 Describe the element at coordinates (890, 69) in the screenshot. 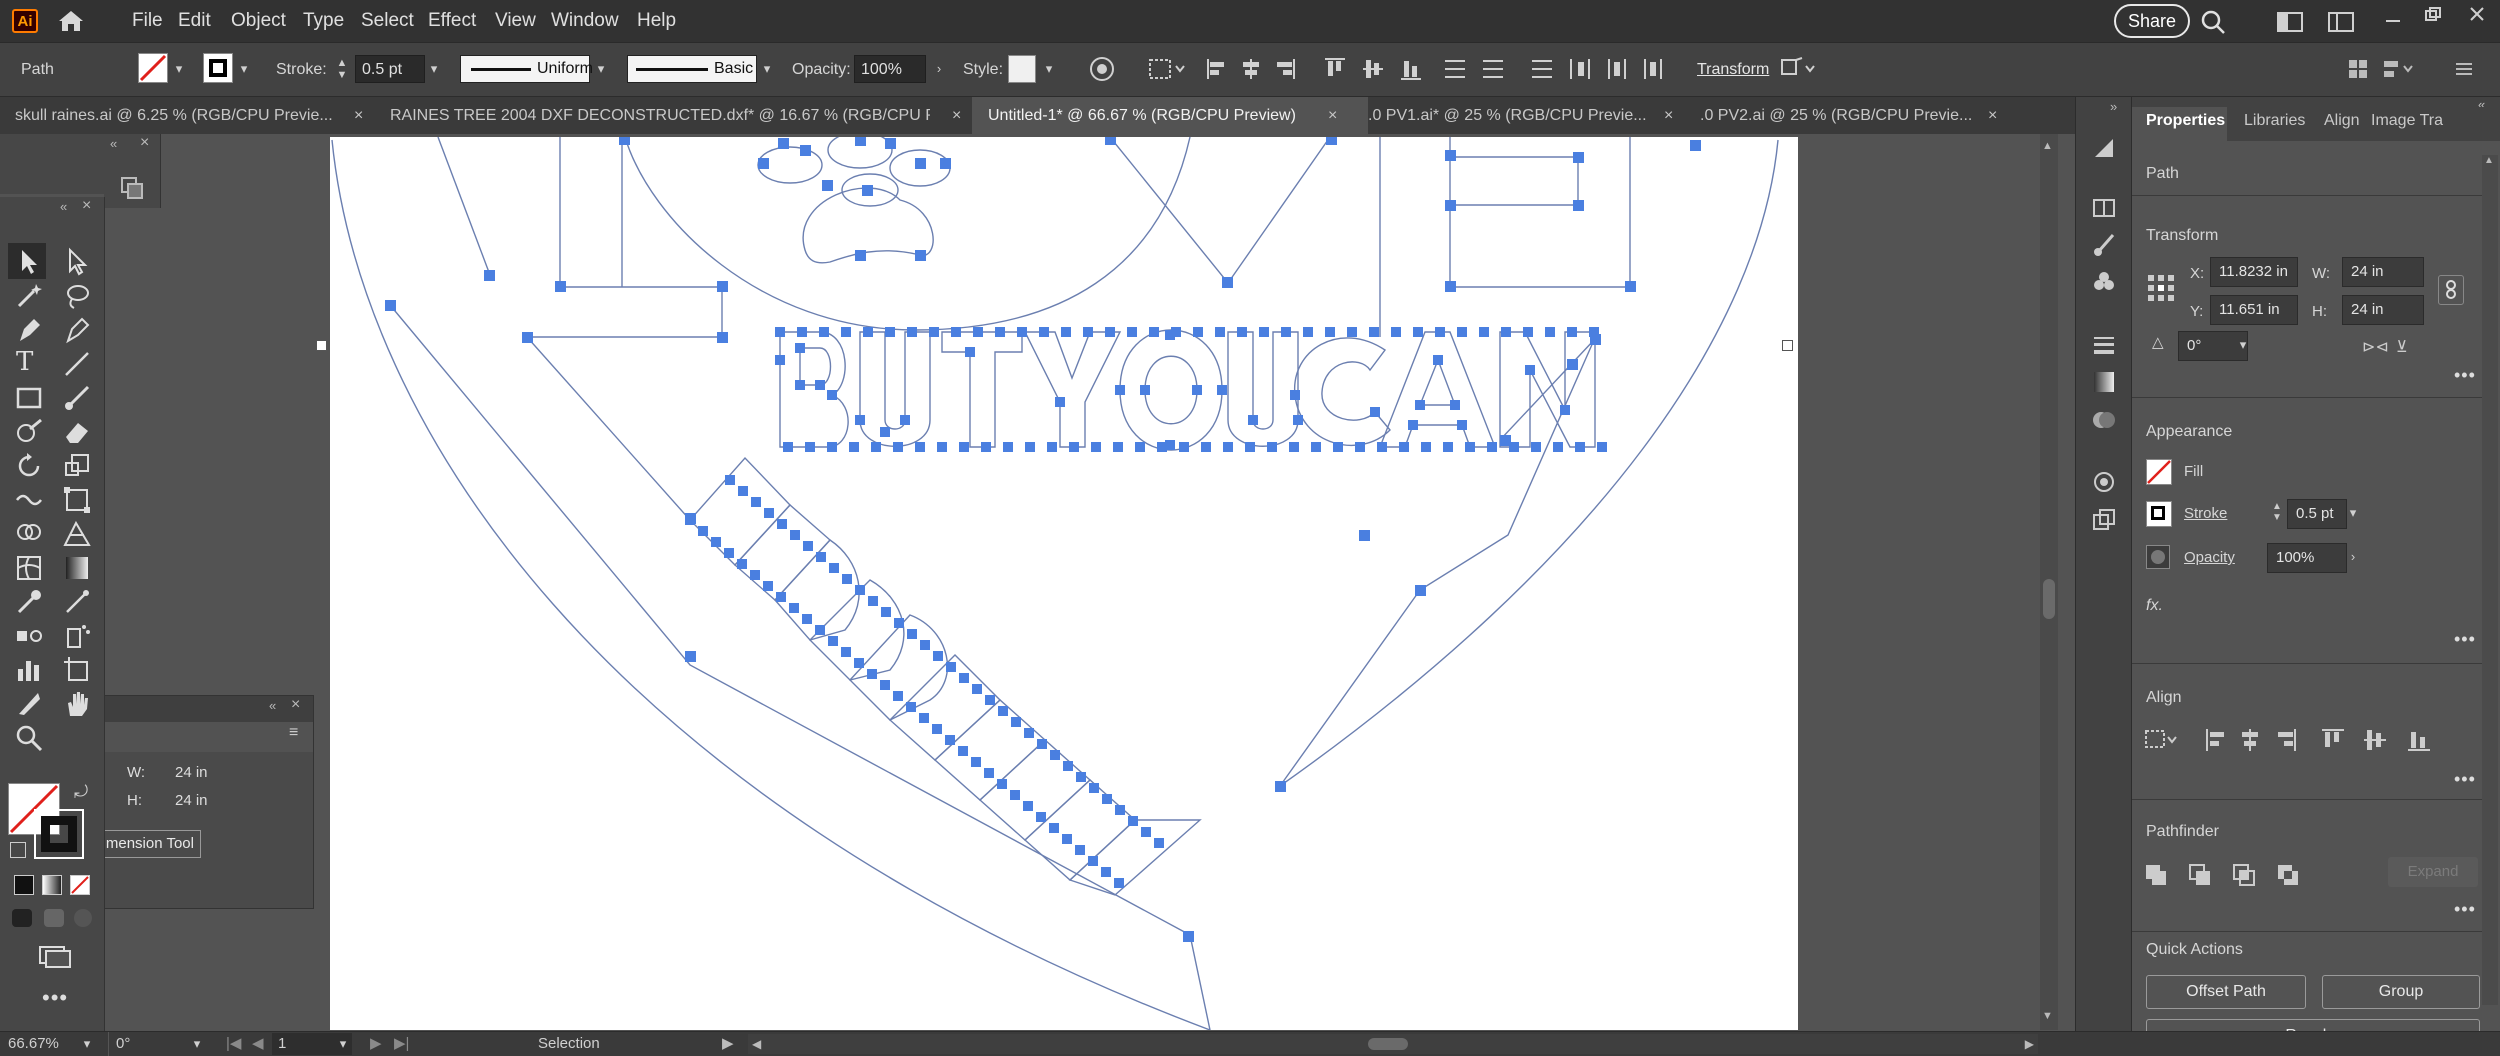

I see `opacity-input: 100%` at that location.